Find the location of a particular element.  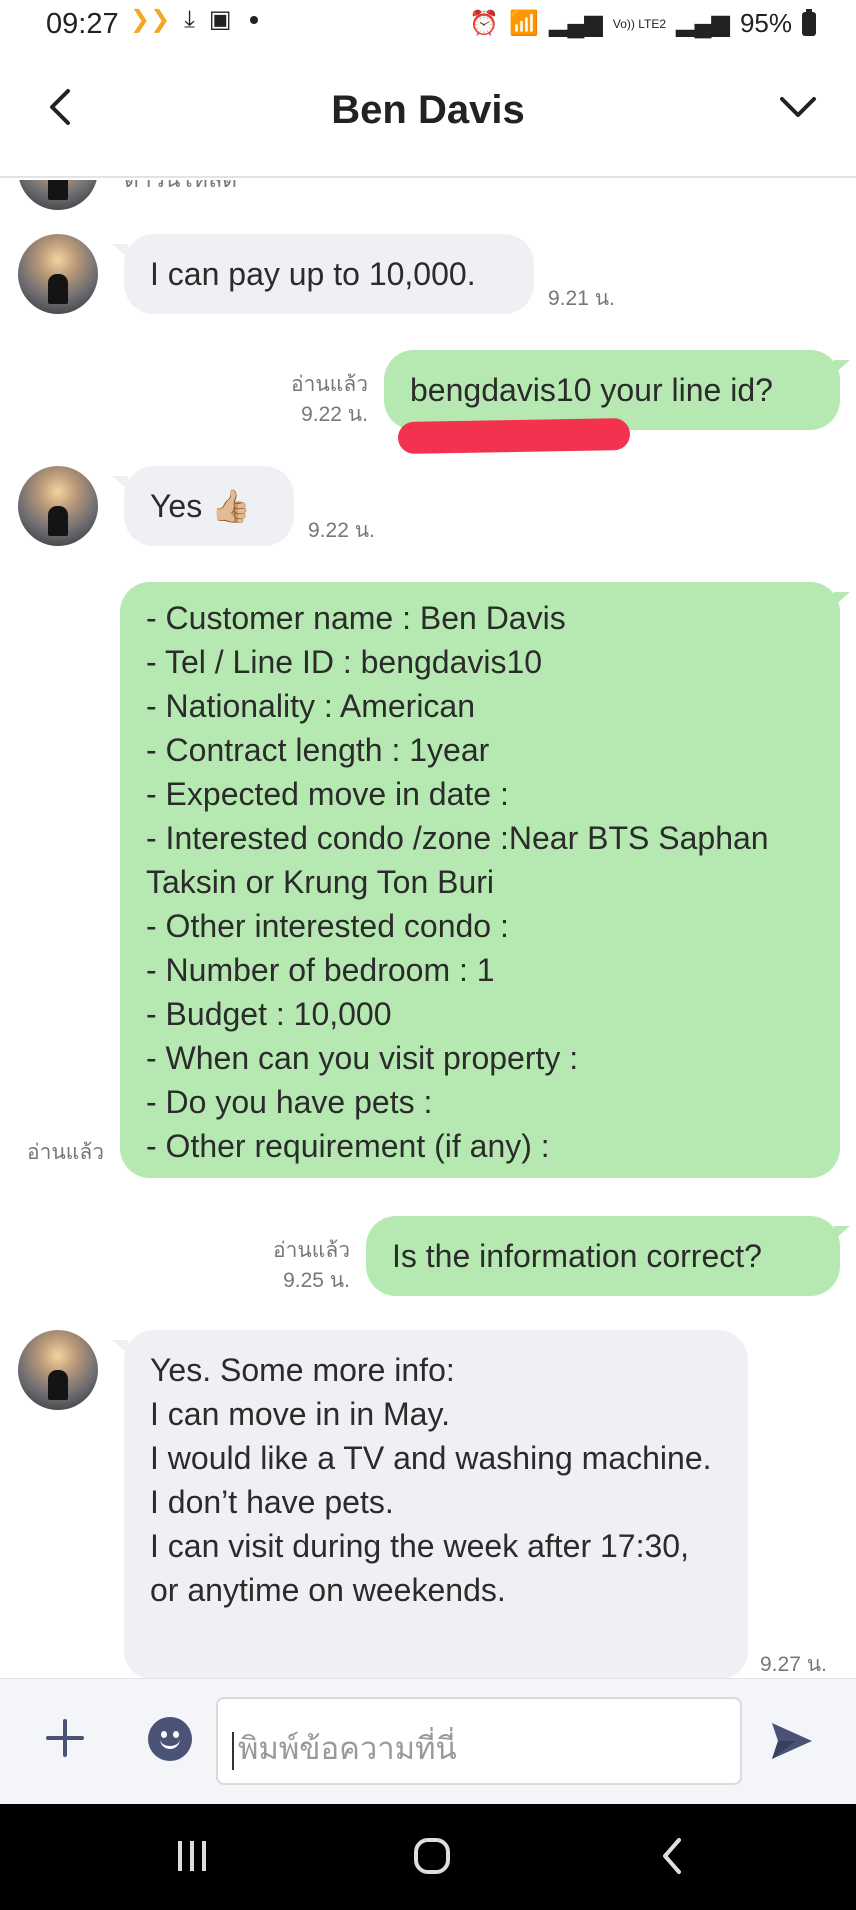

status-bar: 09:27 ❯❯ ⤓ ▣ ⏰ 📶 ▂▄▆ Vo)) LTE2 ▂▄▆ 95% is located at coordinates (428, 26).